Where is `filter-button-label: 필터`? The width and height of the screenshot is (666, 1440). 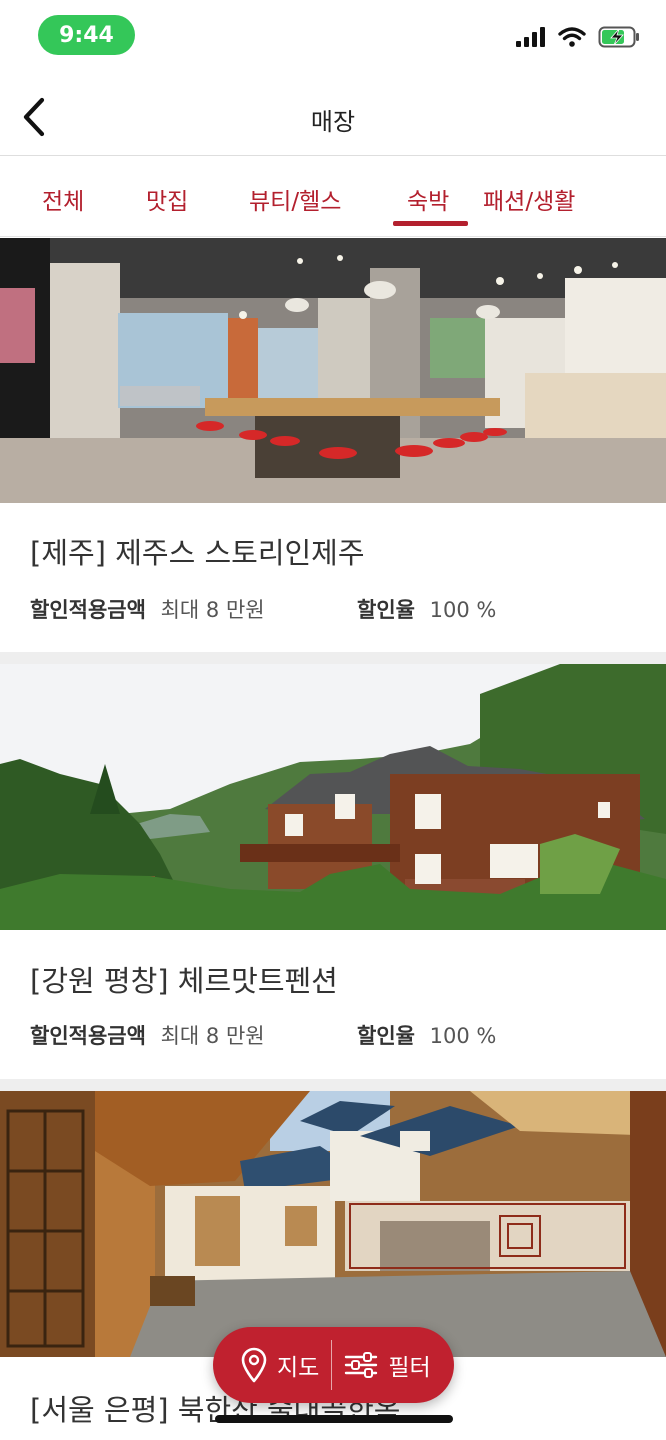
filter-button-label: 필터 is located at coordinates (409, 1368).